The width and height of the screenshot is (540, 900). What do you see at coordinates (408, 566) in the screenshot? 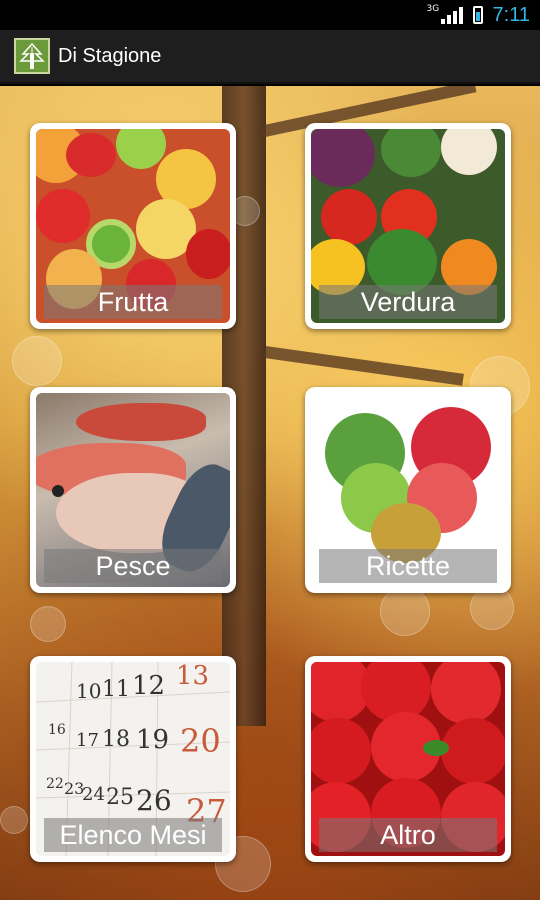
I see `tile-label: Ricette` at bounding box center [408, 566].